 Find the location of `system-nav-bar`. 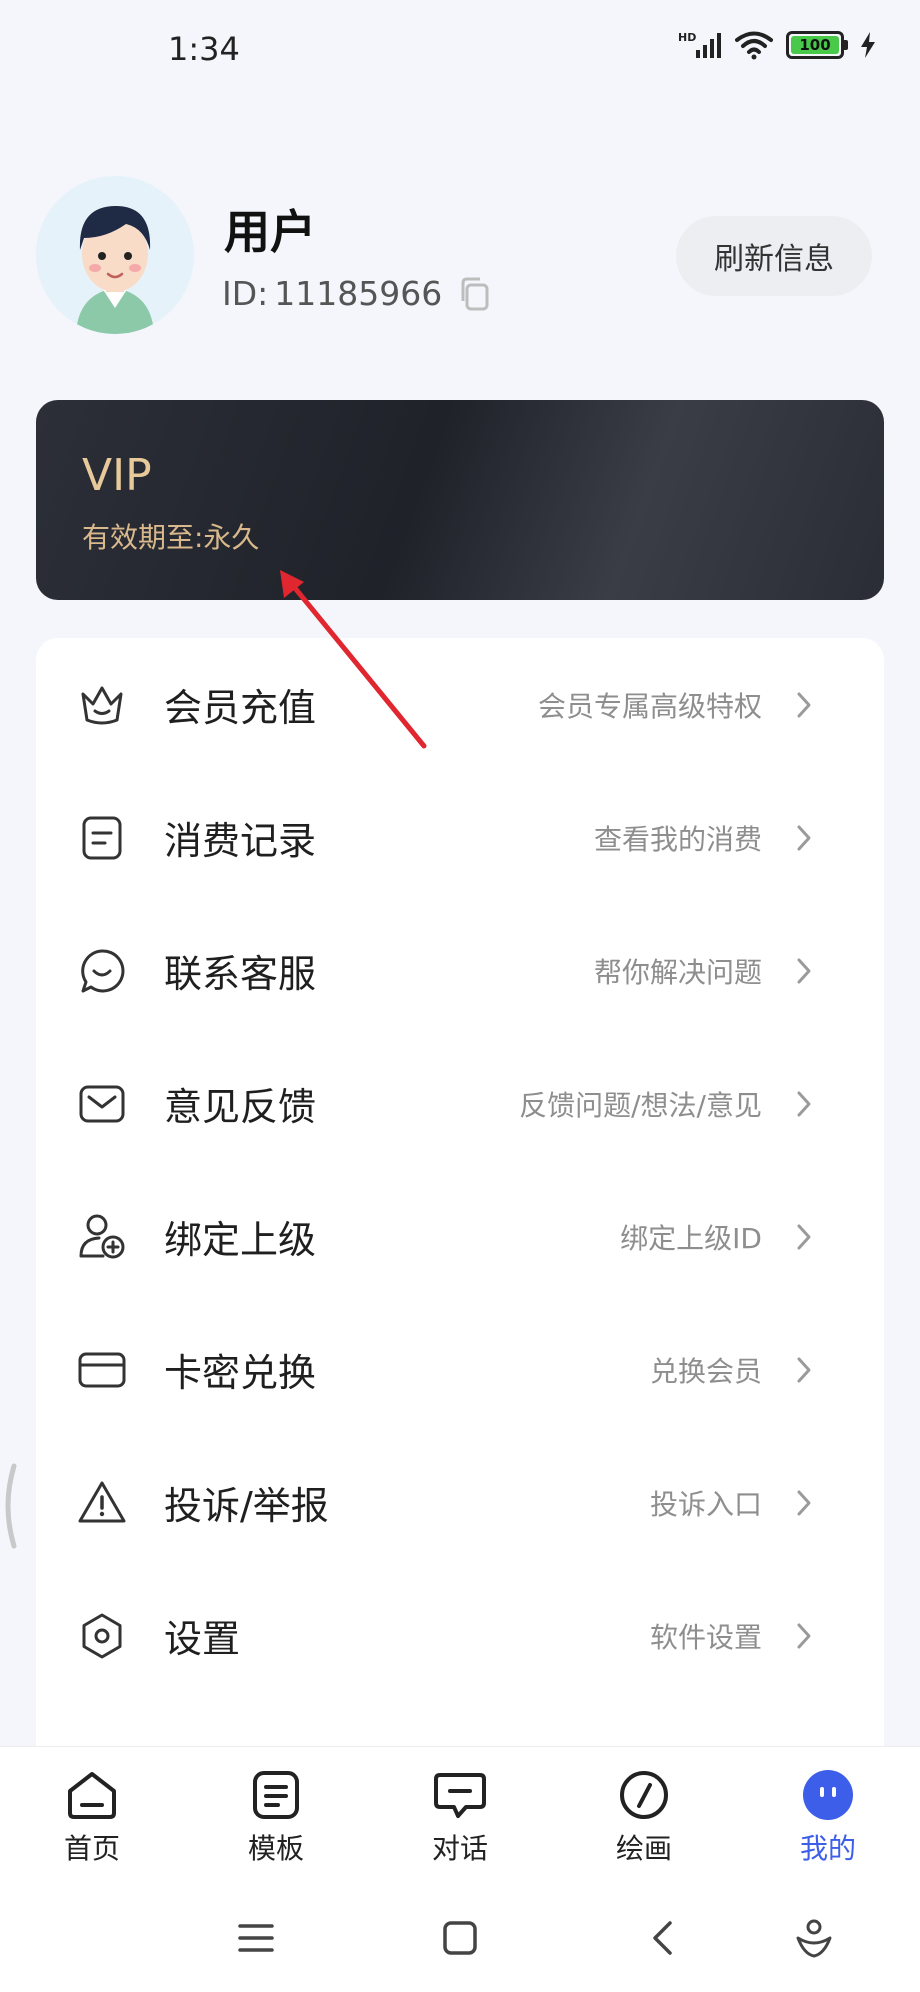

system-nav-bar is located at coordinates (460, 1936).